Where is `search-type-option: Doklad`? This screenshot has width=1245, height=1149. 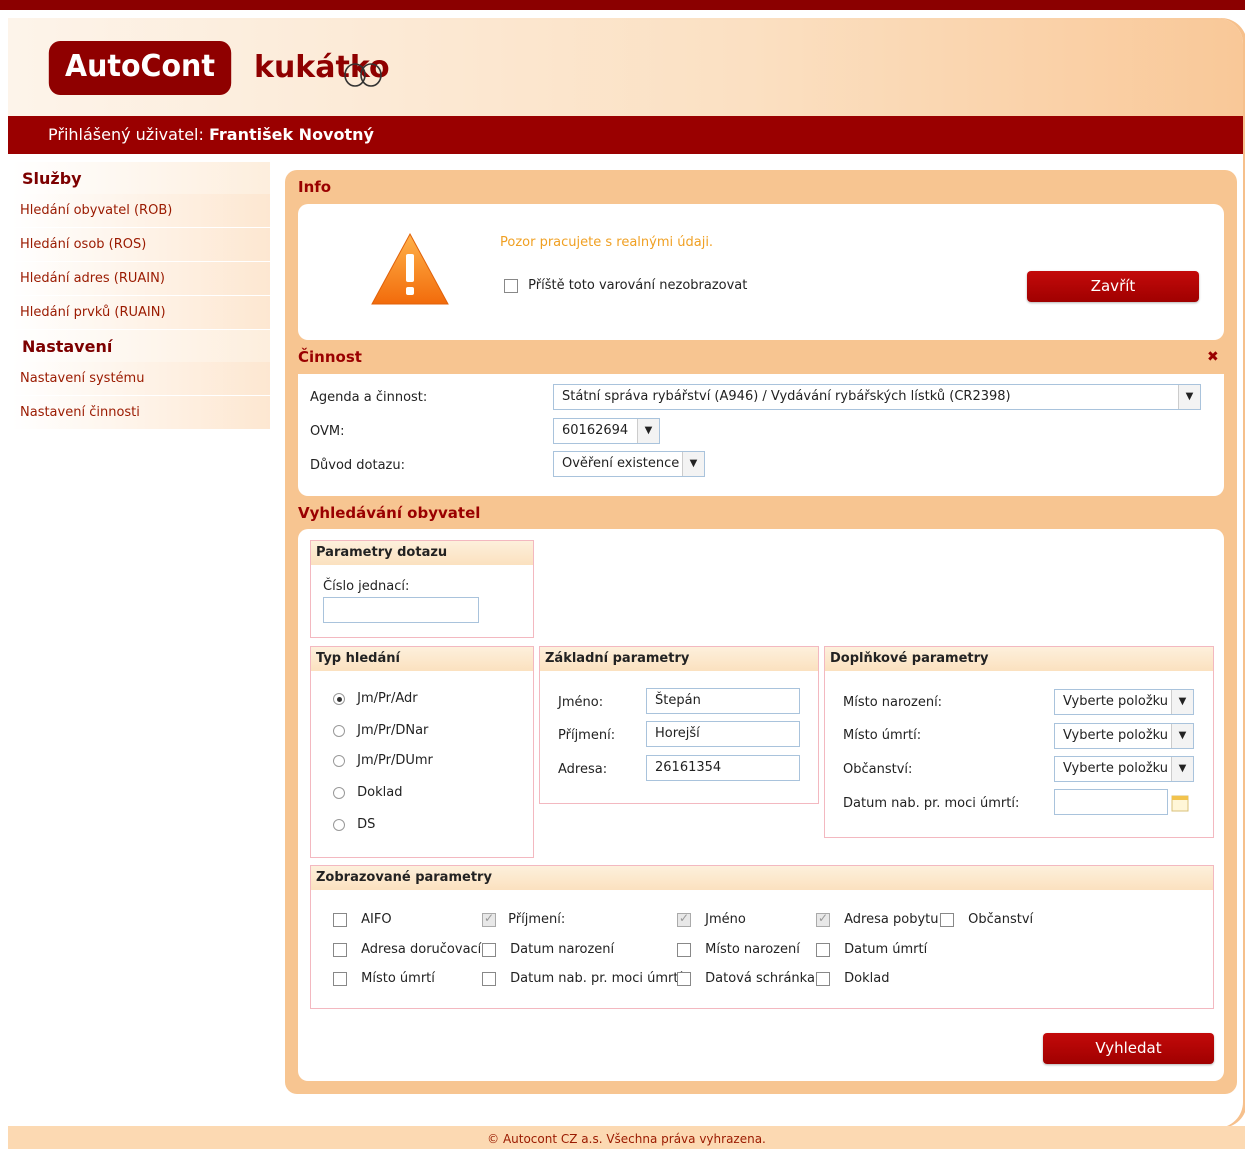
search-type-option: Doklad is located at coordinates (367, 792).